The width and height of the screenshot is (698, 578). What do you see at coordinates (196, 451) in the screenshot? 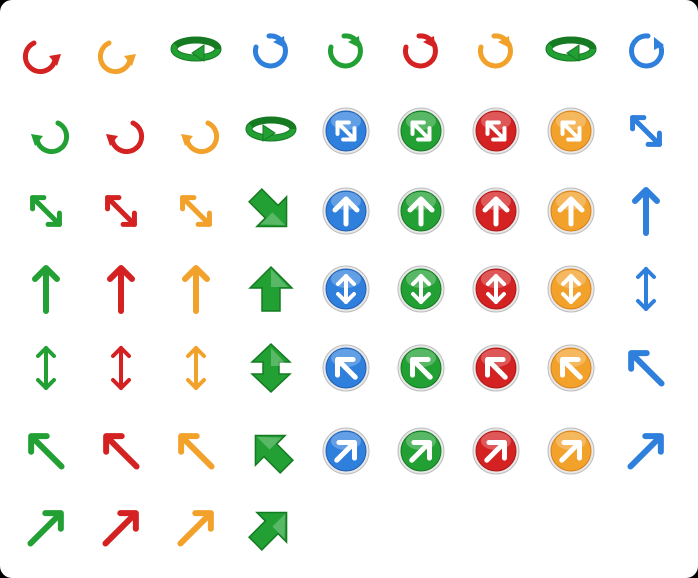
I see `orange-arrow-upleft-icon` at bounding box center [196, 451].